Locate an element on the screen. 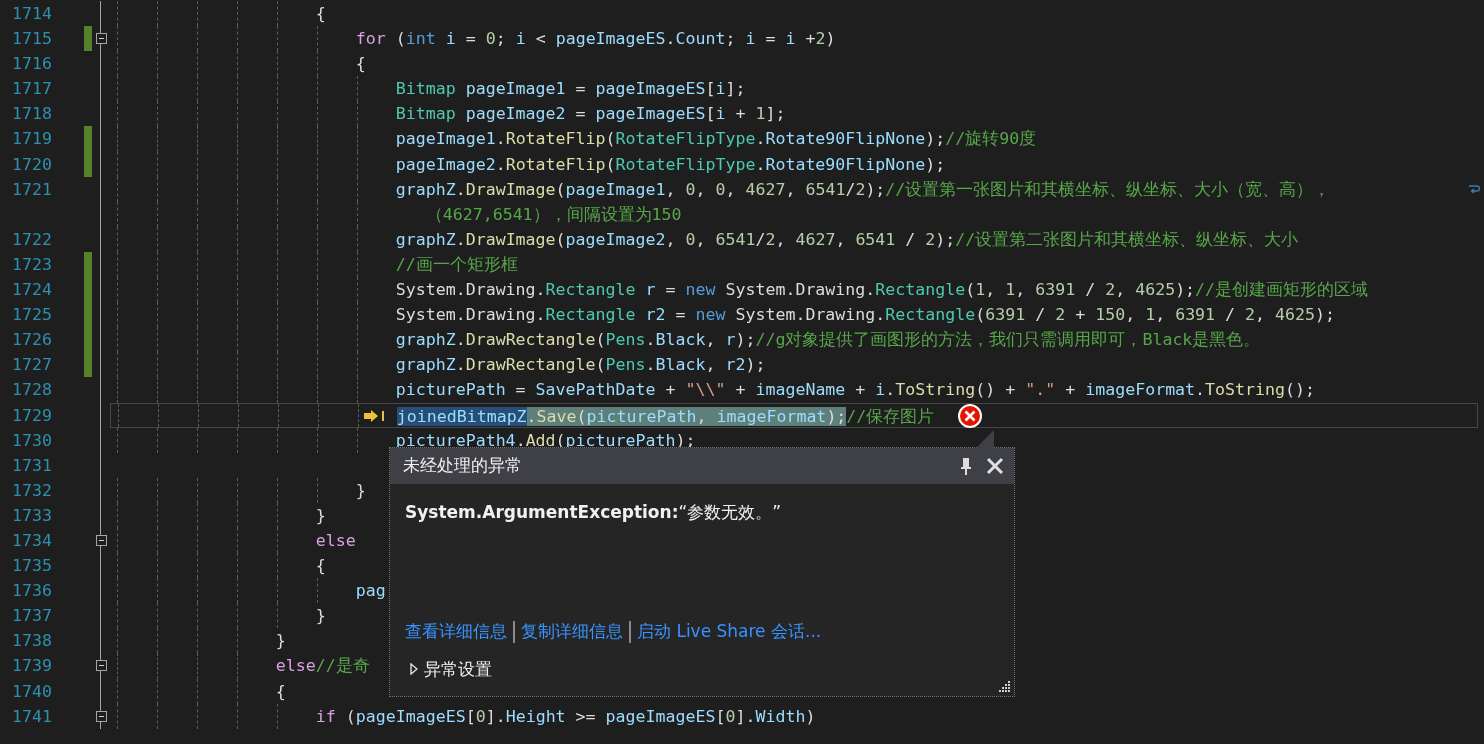  resize-grip-icon is located at coordinates (1004, 686).